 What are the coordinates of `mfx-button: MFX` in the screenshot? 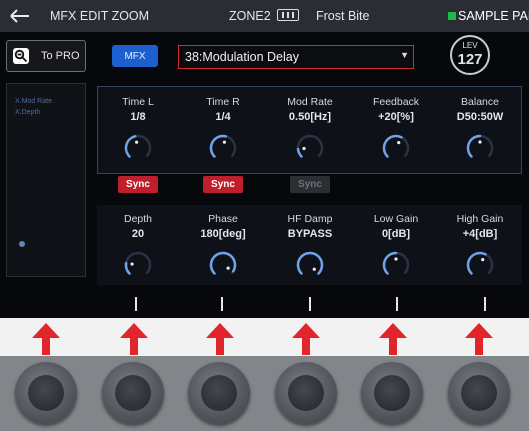 It's located at (135, 56).